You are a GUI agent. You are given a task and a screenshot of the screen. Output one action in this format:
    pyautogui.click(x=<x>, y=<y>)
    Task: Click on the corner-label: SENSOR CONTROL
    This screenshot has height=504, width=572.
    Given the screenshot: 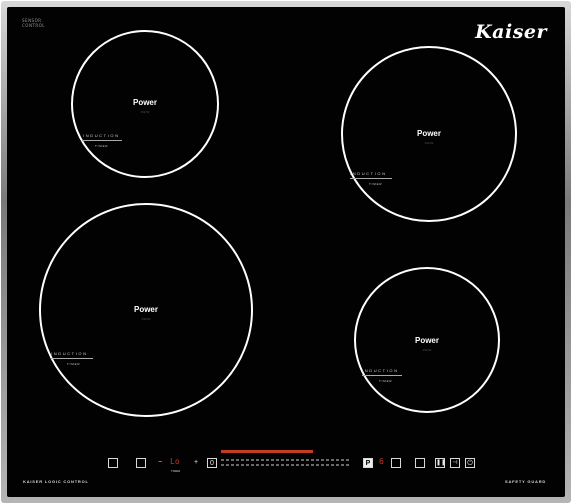 What is the action you would take?
    pyautogui.click(x=34, y=23)
    